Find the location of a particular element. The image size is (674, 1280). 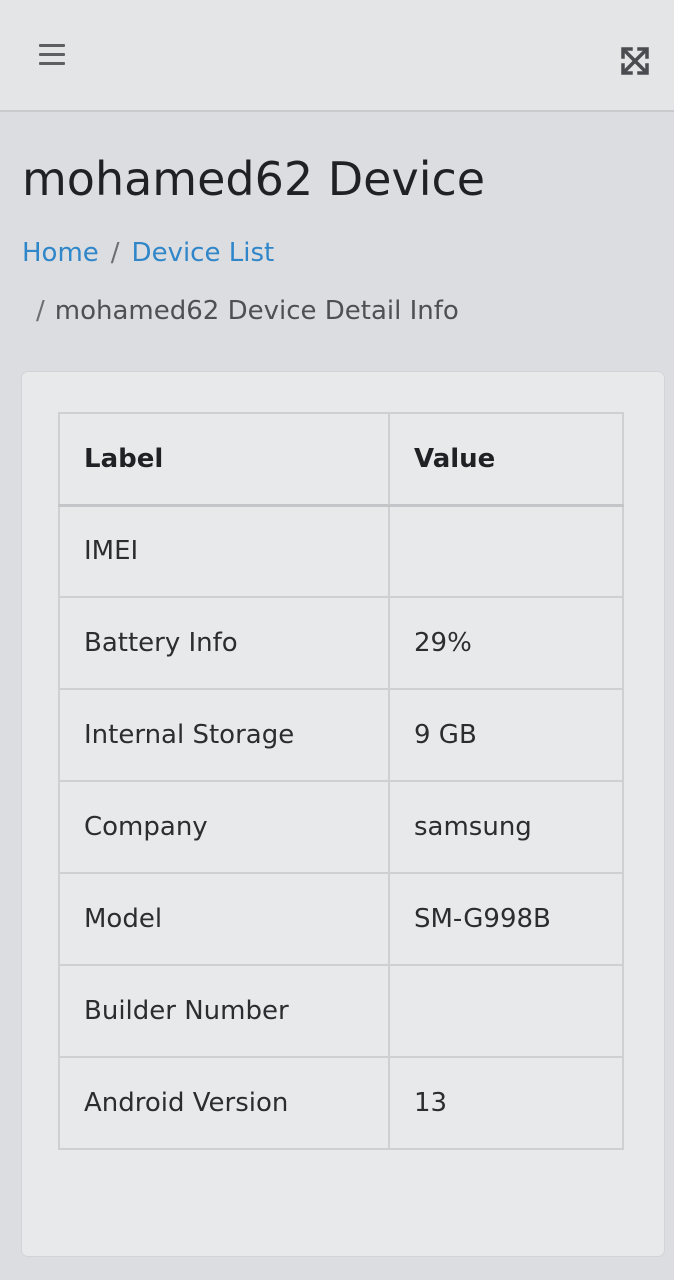

row-value: 29% is located at coordinates (506, 643).